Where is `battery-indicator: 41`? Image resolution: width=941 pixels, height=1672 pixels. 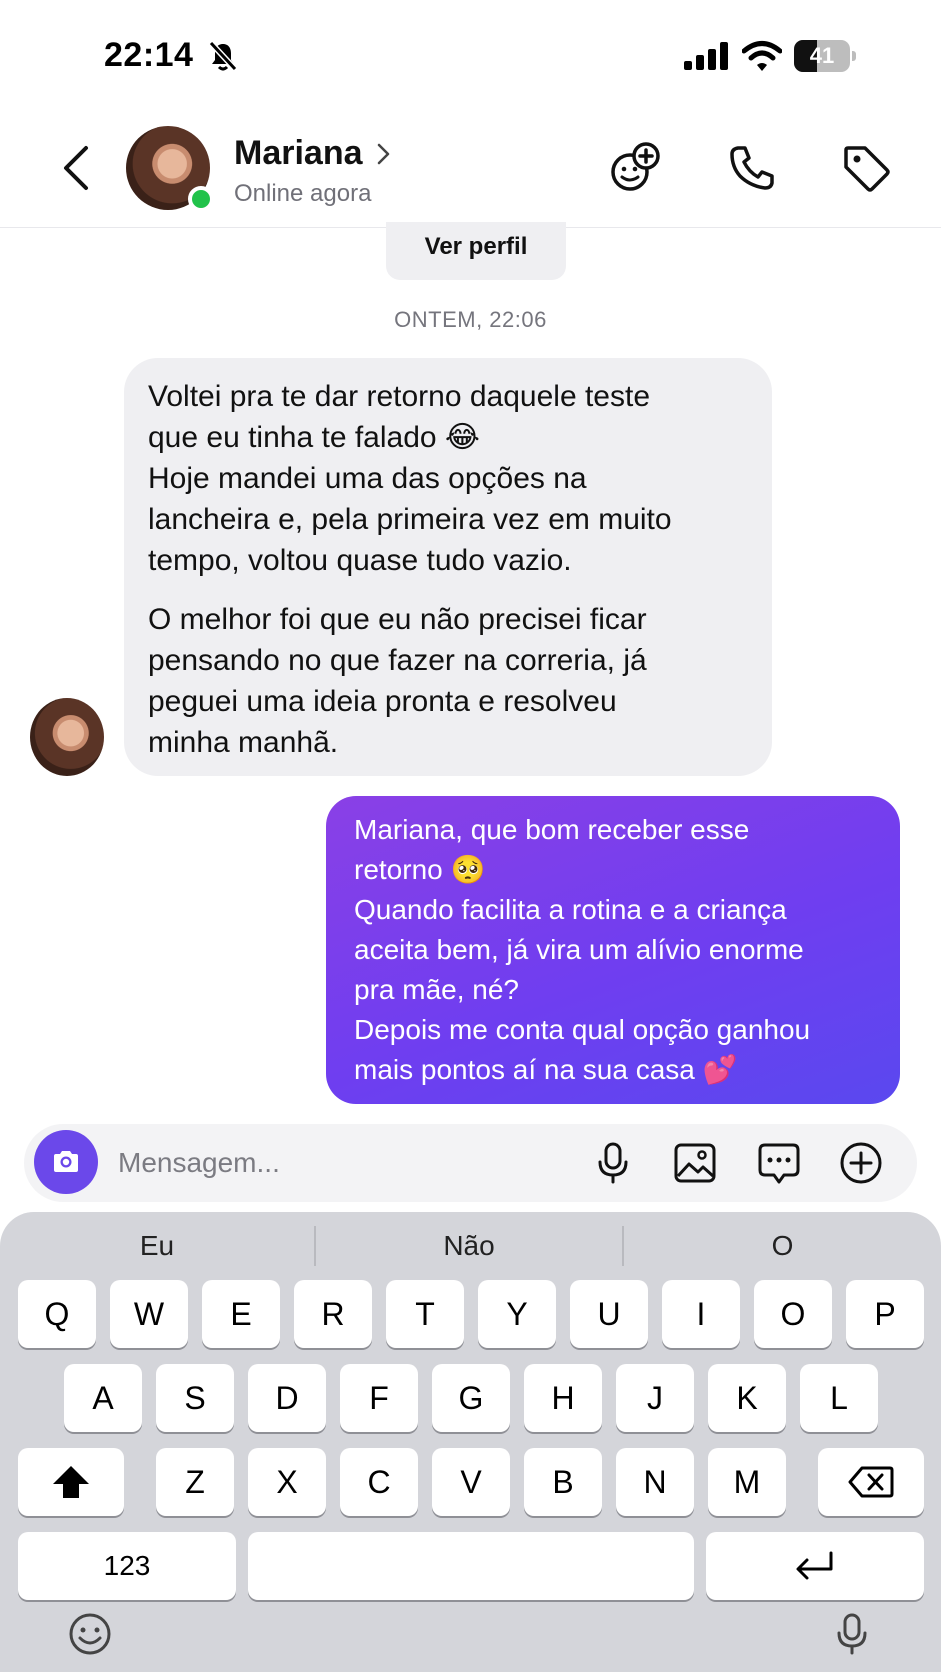 battery-indicator: 41 is located at coordinates (825, 56).